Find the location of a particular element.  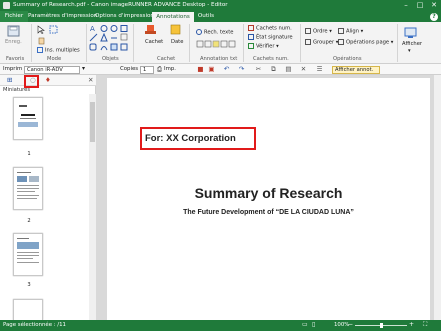

copies-input: 1 is located at coordinates (147, 69).